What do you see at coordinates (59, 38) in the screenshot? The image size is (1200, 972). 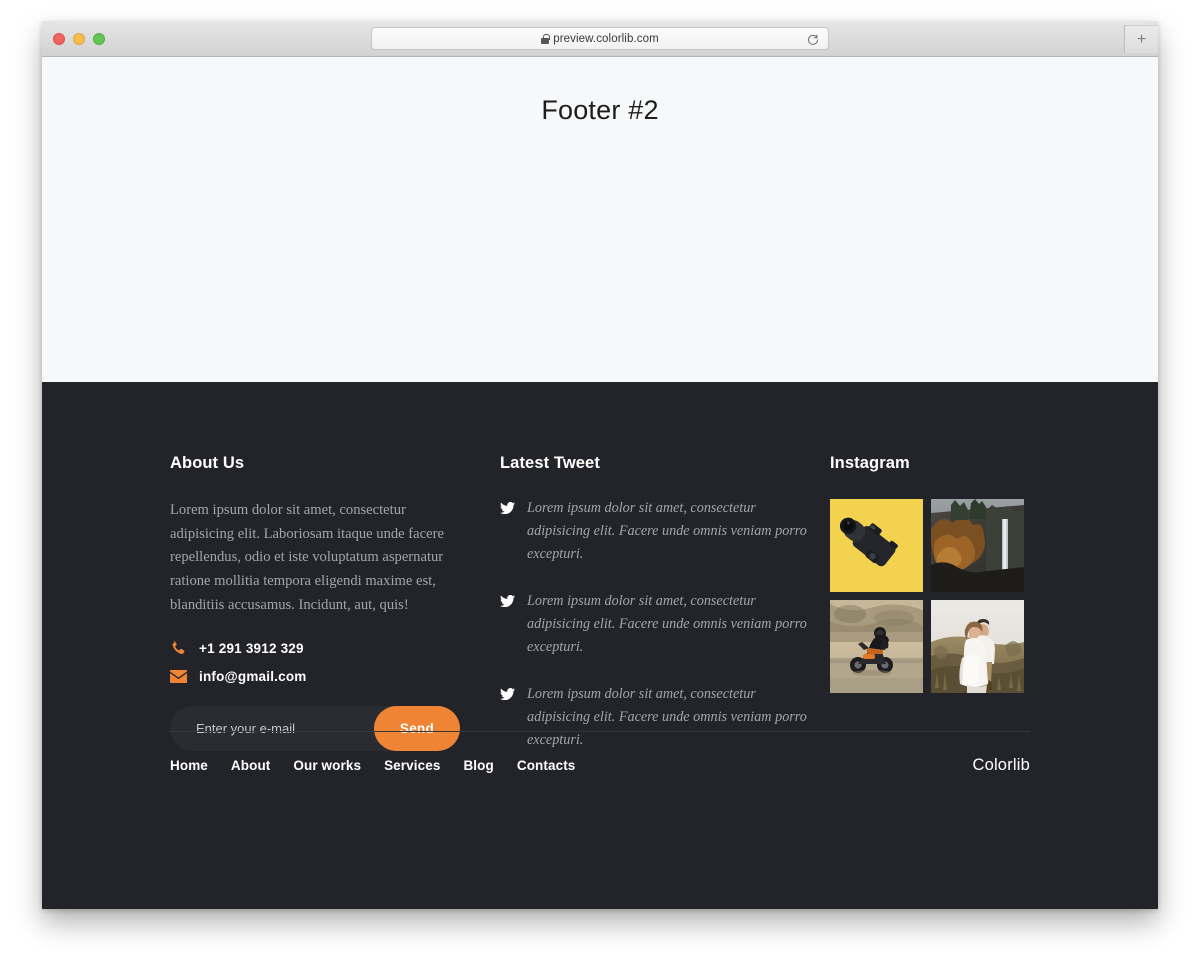 I see `close-window-button` at bounding box center [59, 38].